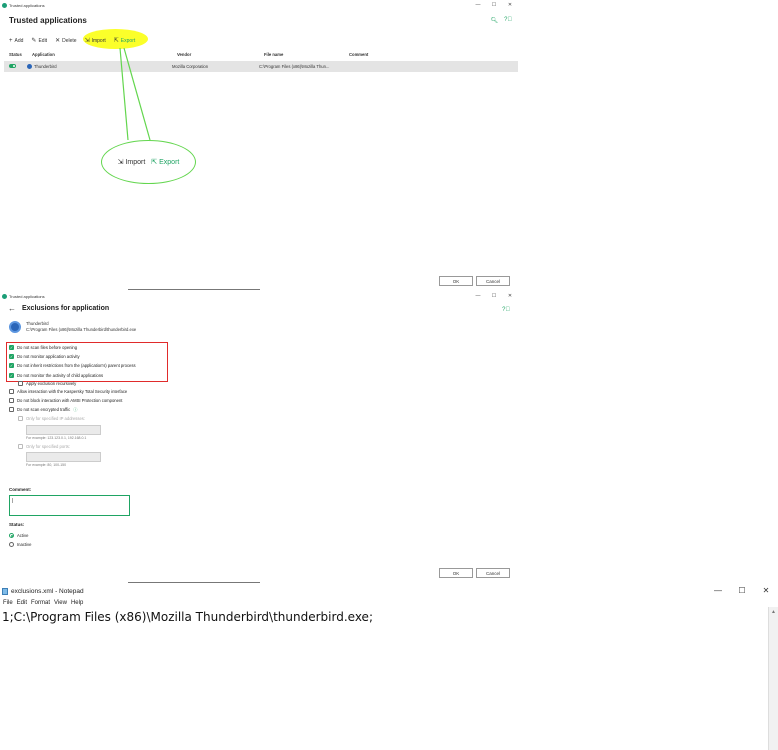 The height and width of the screenshot is (750, 778). What do you see at coordinates (47, 591) in the screenshot?
I see `window-title: exclusions.xml - Notepad` at bounding box center [47, 591].